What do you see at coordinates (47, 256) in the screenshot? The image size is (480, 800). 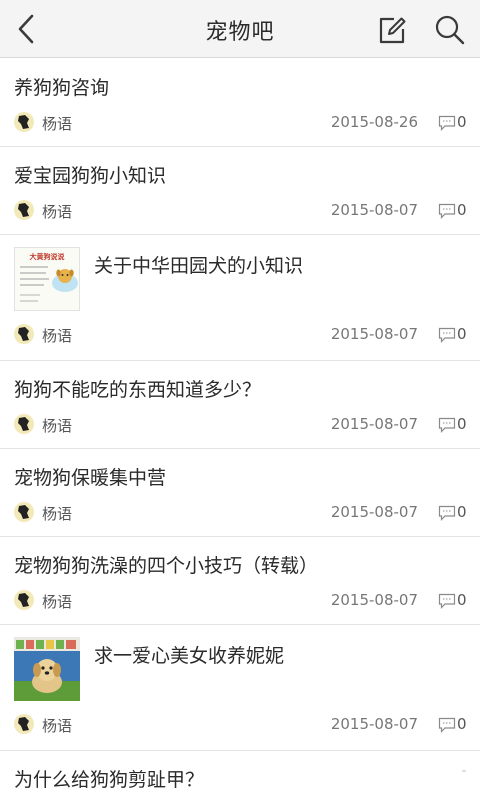 I see `thumbnail-heading: 大黄狗说说` at bounding box center [47, 256].